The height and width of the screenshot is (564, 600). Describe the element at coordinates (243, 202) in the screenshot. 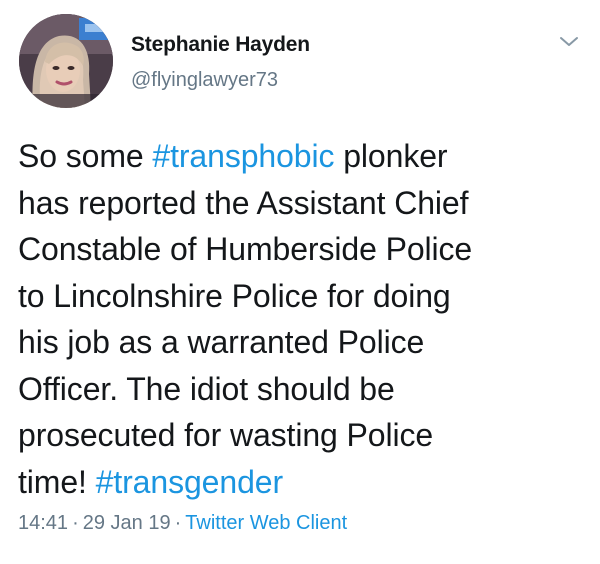

I see `tweet-text-segment: has reported the Assistant Chief` at that location.